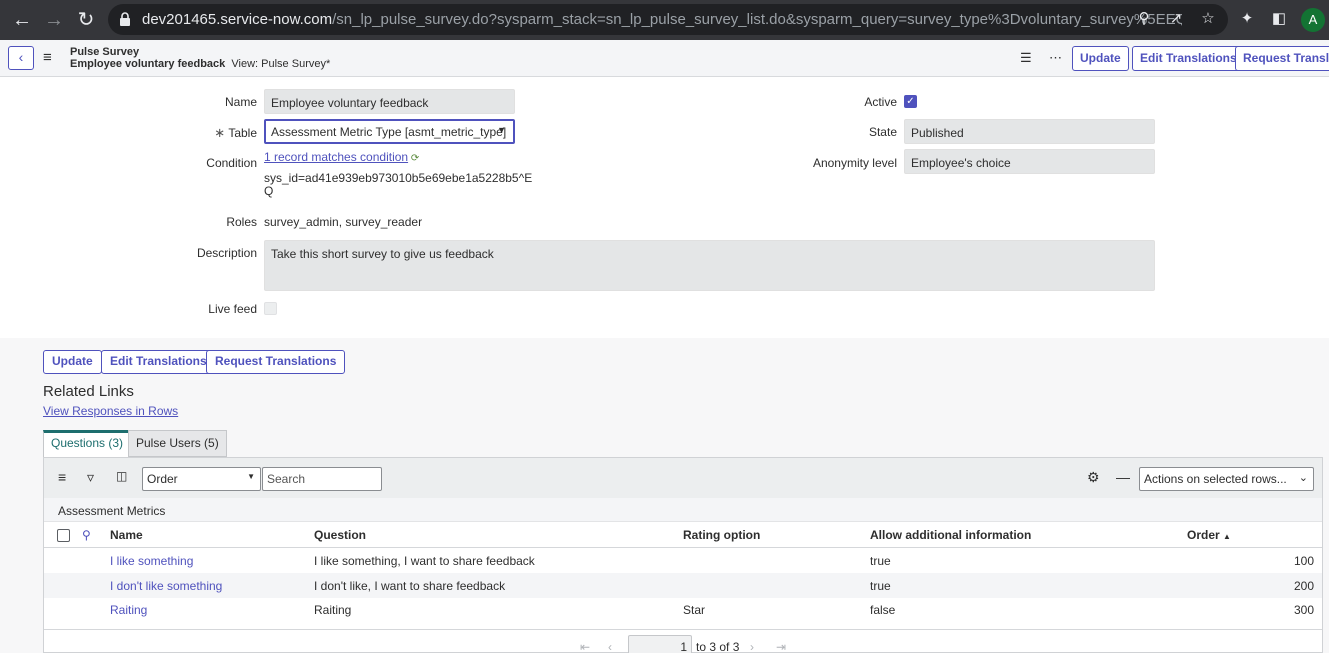  I want to click on table-row: Raiting Raiting Star false 300, so click(683, 609).